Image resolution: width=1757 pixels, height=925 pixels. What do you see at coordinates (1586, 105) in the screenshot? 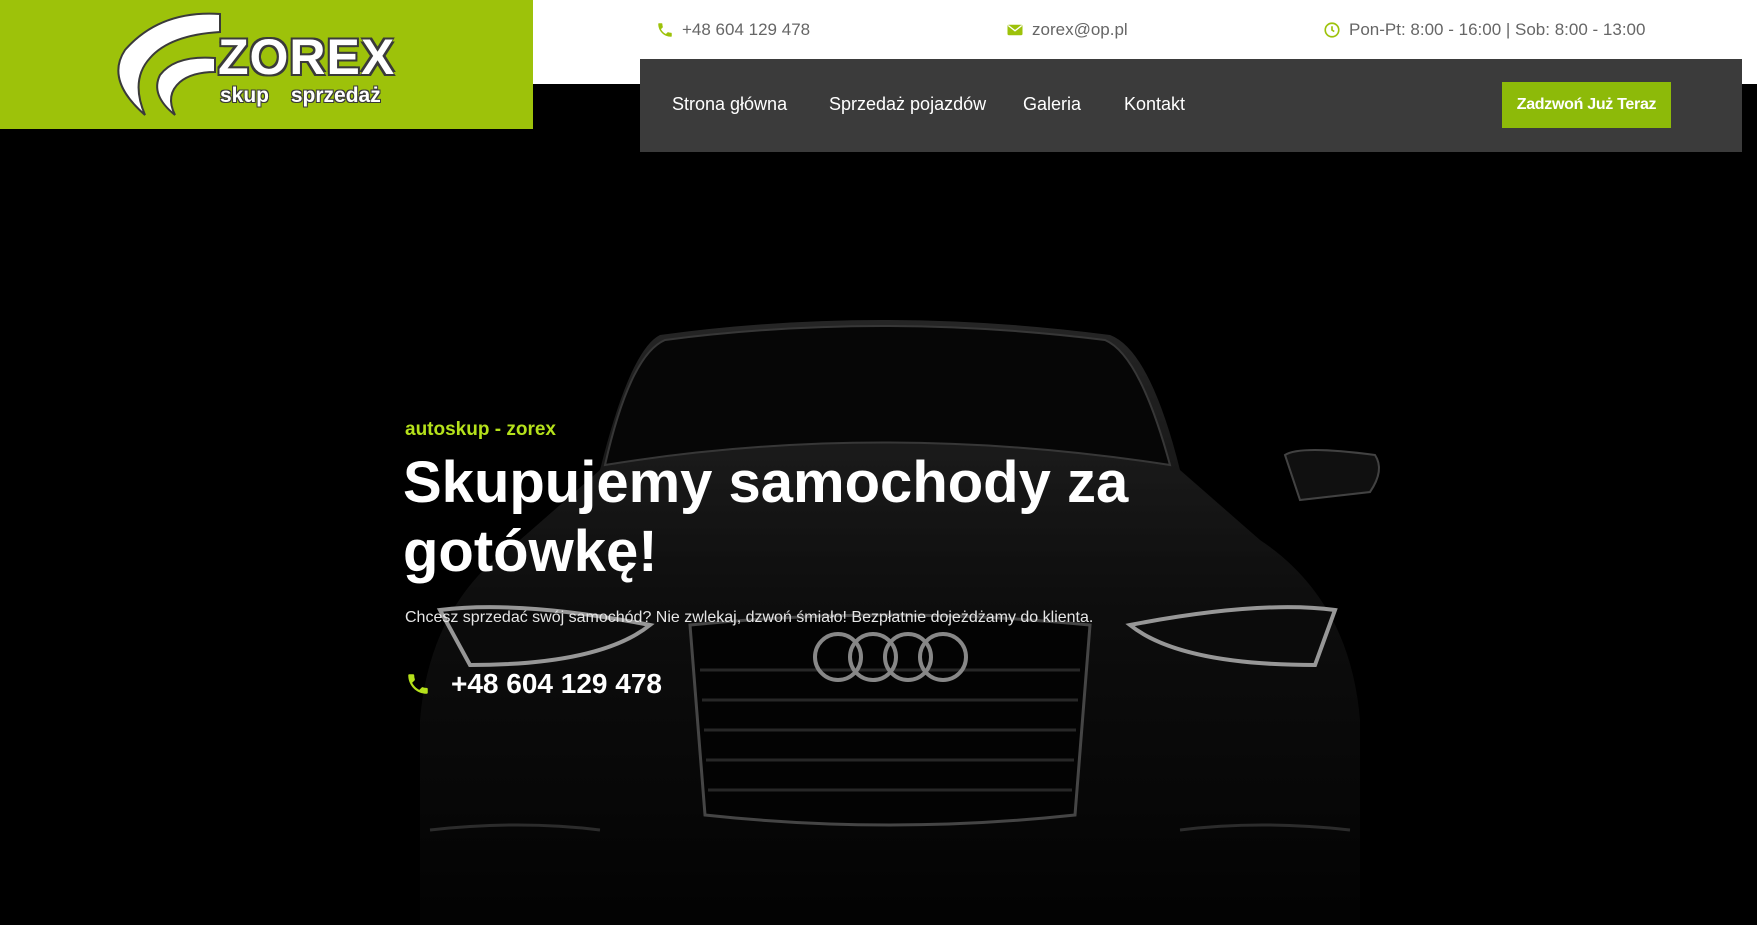
I see `call-now-button: Zadzwoń Już Teraz` at bounding box center [1586, 105].